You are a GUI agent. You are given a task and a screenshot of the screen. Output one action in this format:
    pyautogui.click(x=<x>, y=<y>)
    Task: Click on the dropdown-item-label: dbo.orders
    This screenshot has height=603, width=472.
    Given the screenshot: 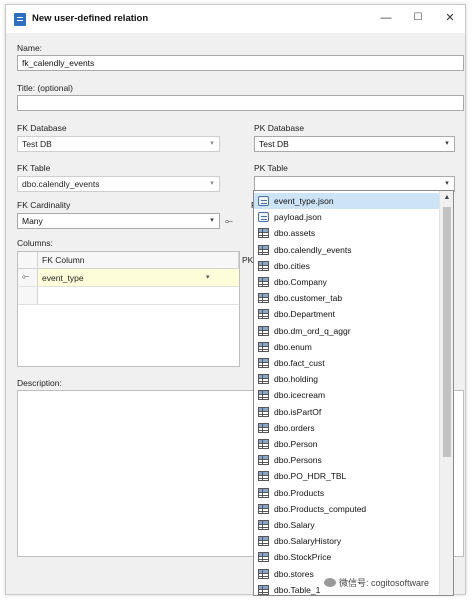 What is the action you would take?
    pyautogui.click(x=294, y=427)
    